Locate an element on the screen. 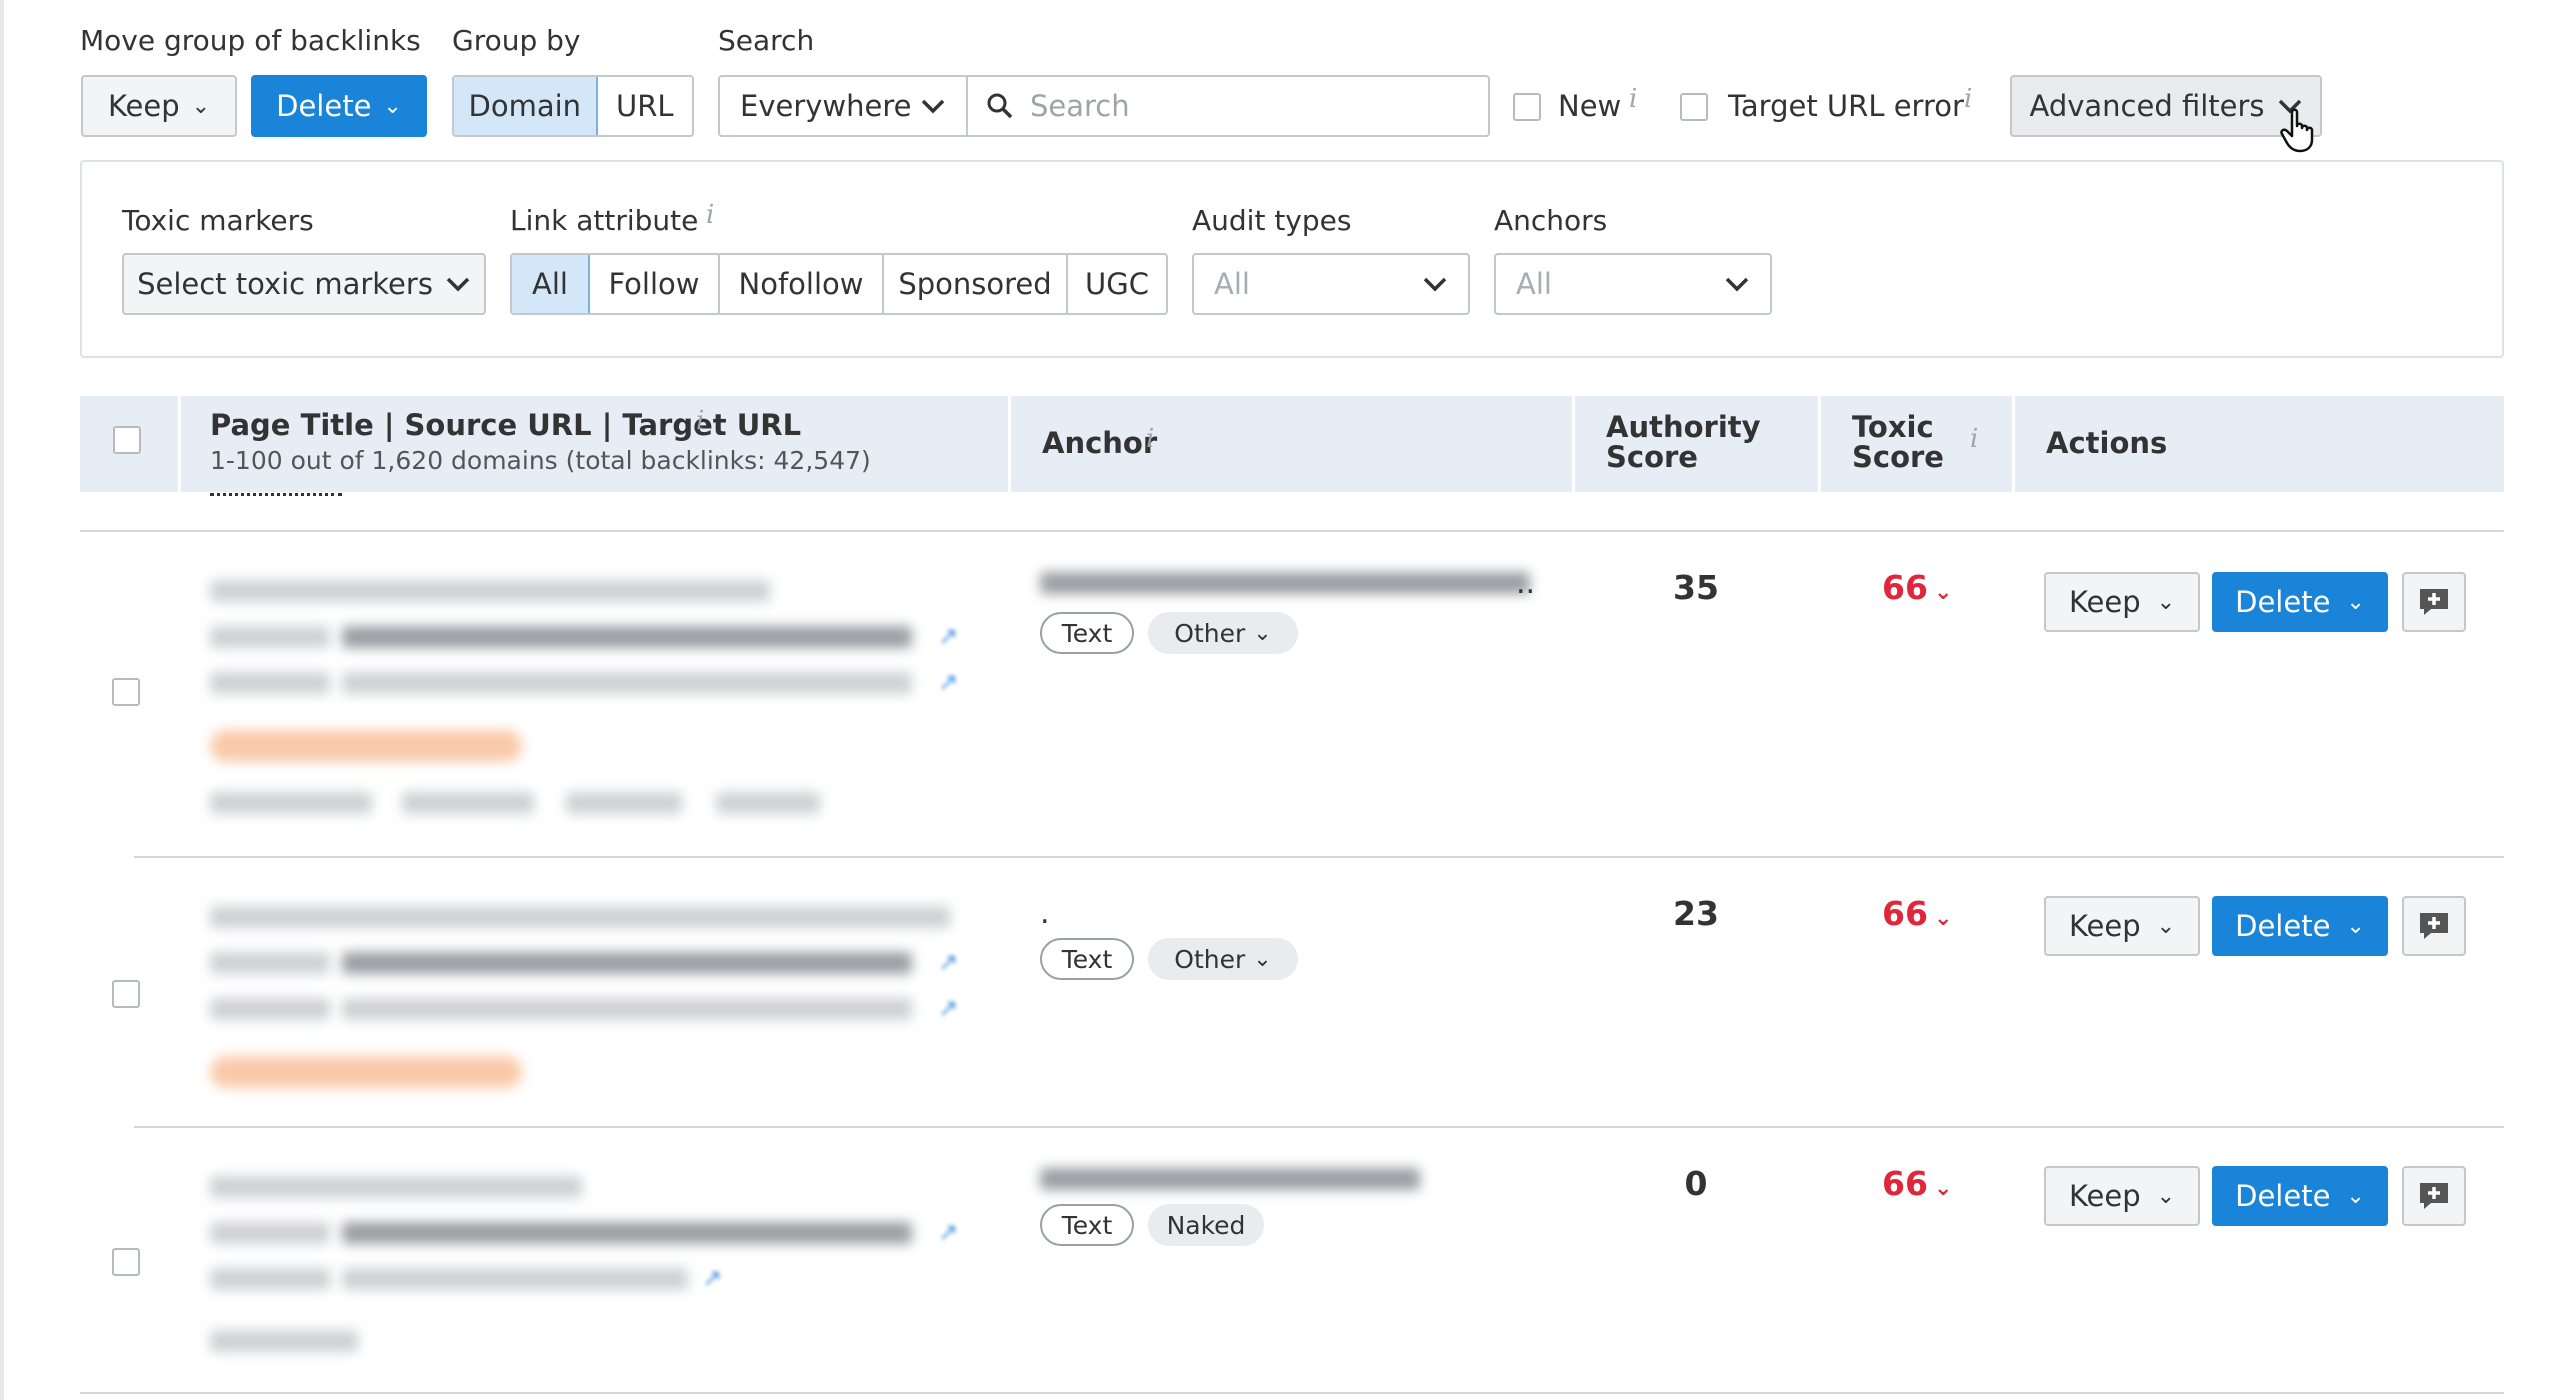 The image size is (2560, 1400). link-attribute-ugc: UGC is located at coordinates (1117, 284).